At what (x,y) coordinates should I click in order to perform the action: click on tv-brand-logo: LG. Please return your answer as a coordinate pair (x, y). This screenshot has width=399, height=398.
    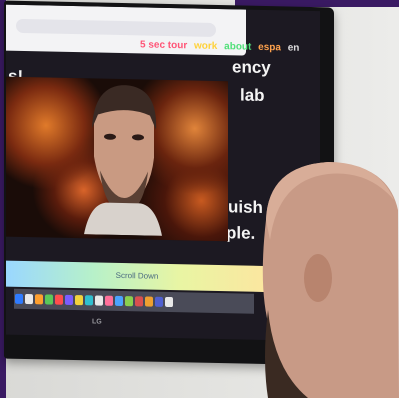
    Looking at the image, I should click on (97, 322).